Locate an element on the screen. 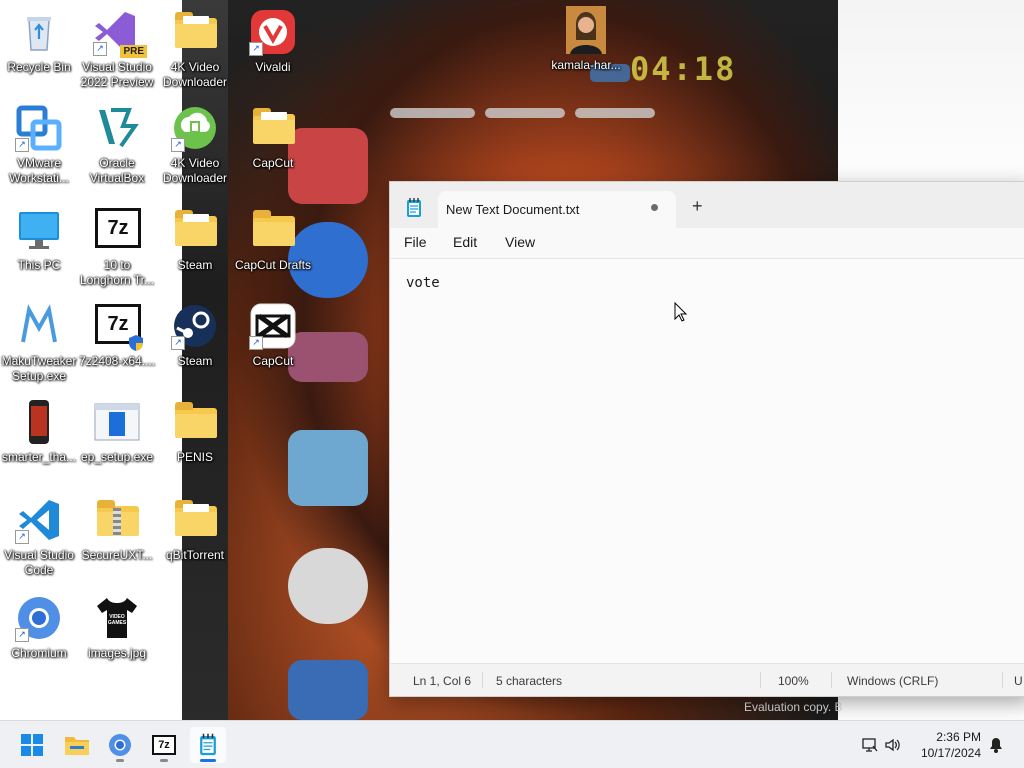 The height and width of the screenshot is (768, 1024). taskbar-chromium is located at coordinates (120, 745).